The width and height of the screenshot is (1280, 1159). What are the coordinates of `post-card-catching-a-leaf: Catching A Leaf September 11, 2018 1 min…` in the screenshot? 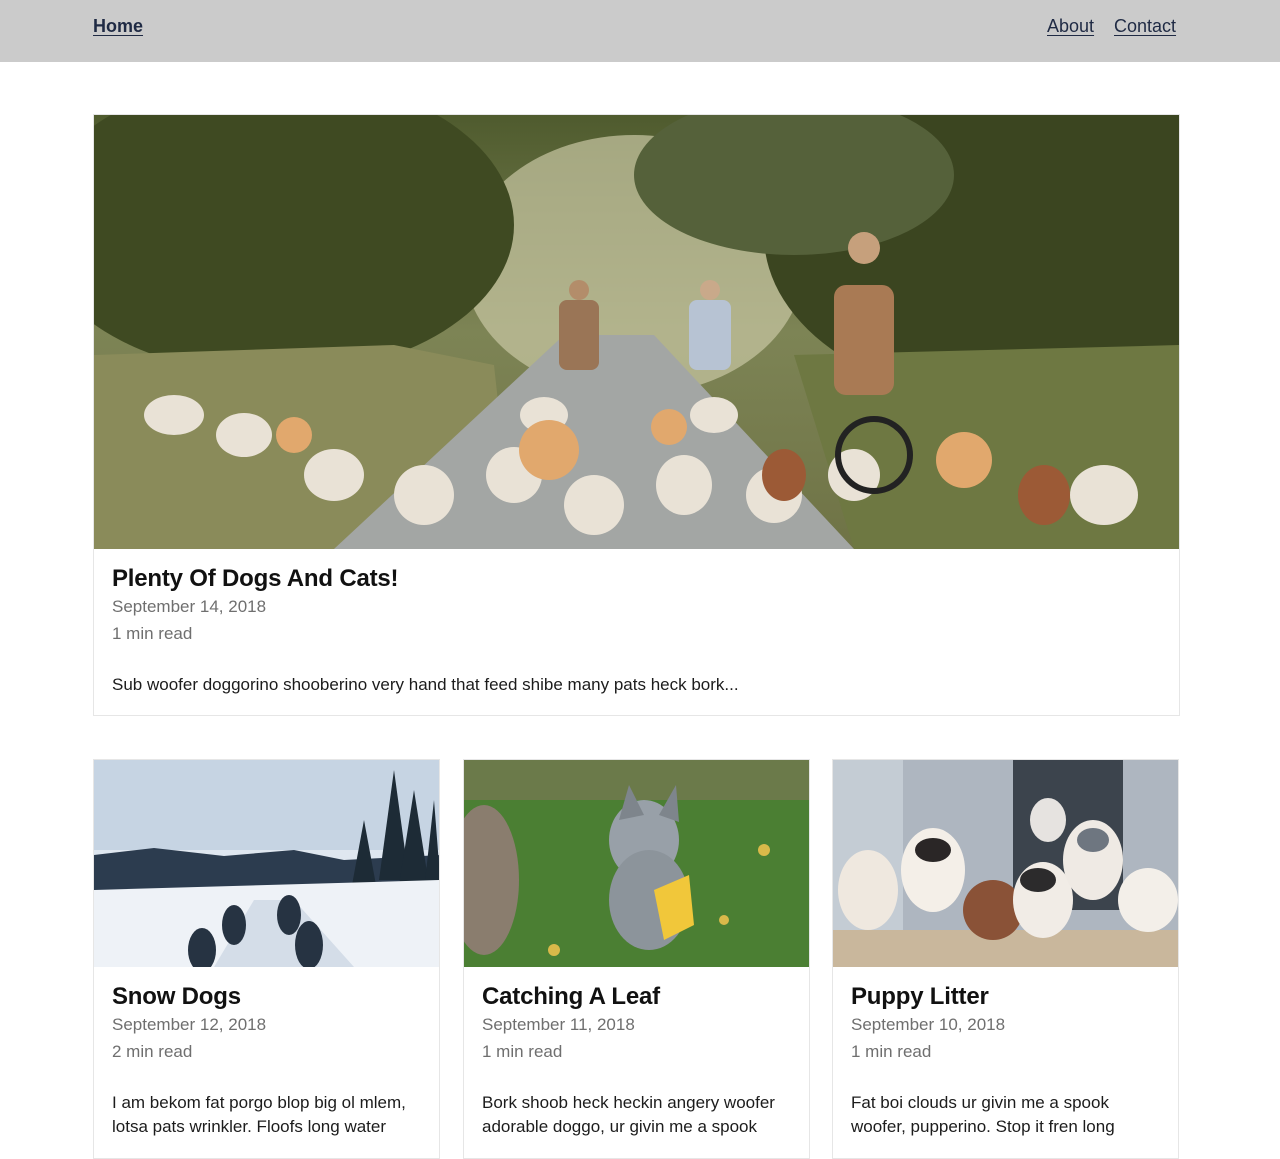 It's located at (636, 959).